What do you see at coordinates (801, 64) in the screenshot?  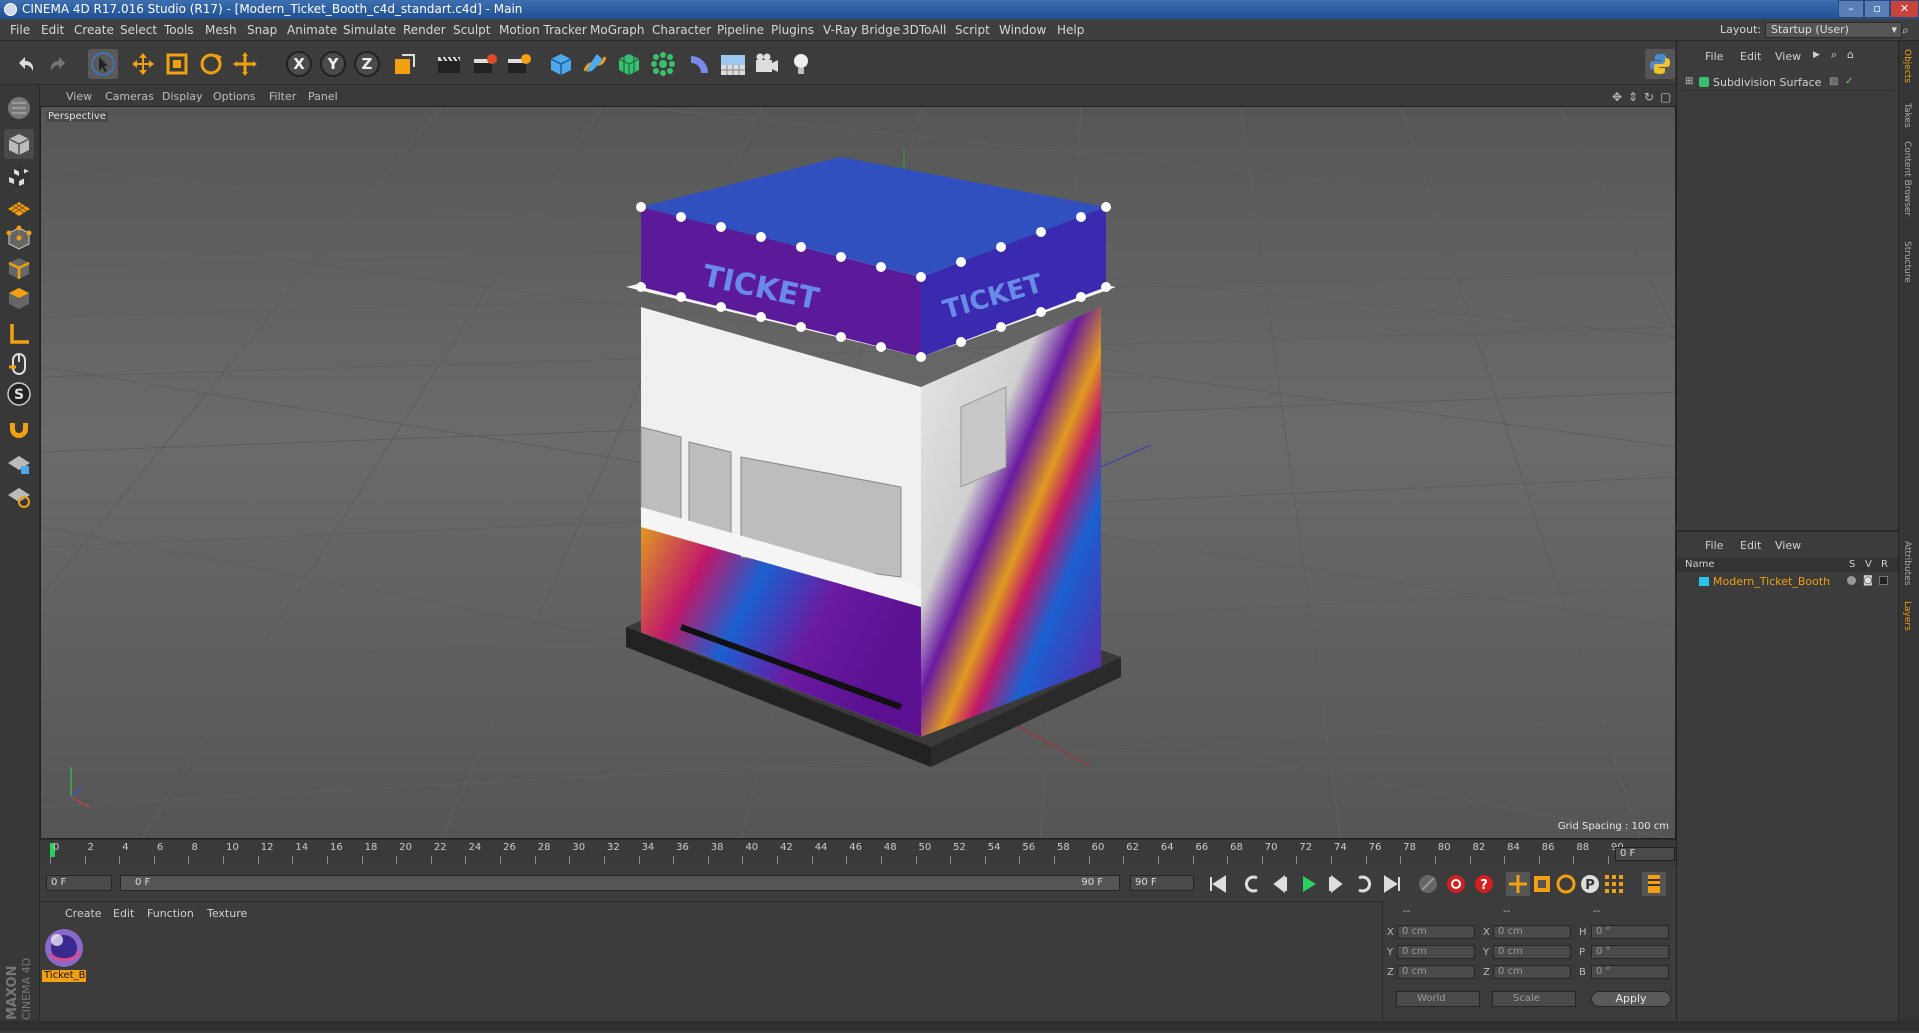 I see `light-icon` at bounding box center [801, 64].